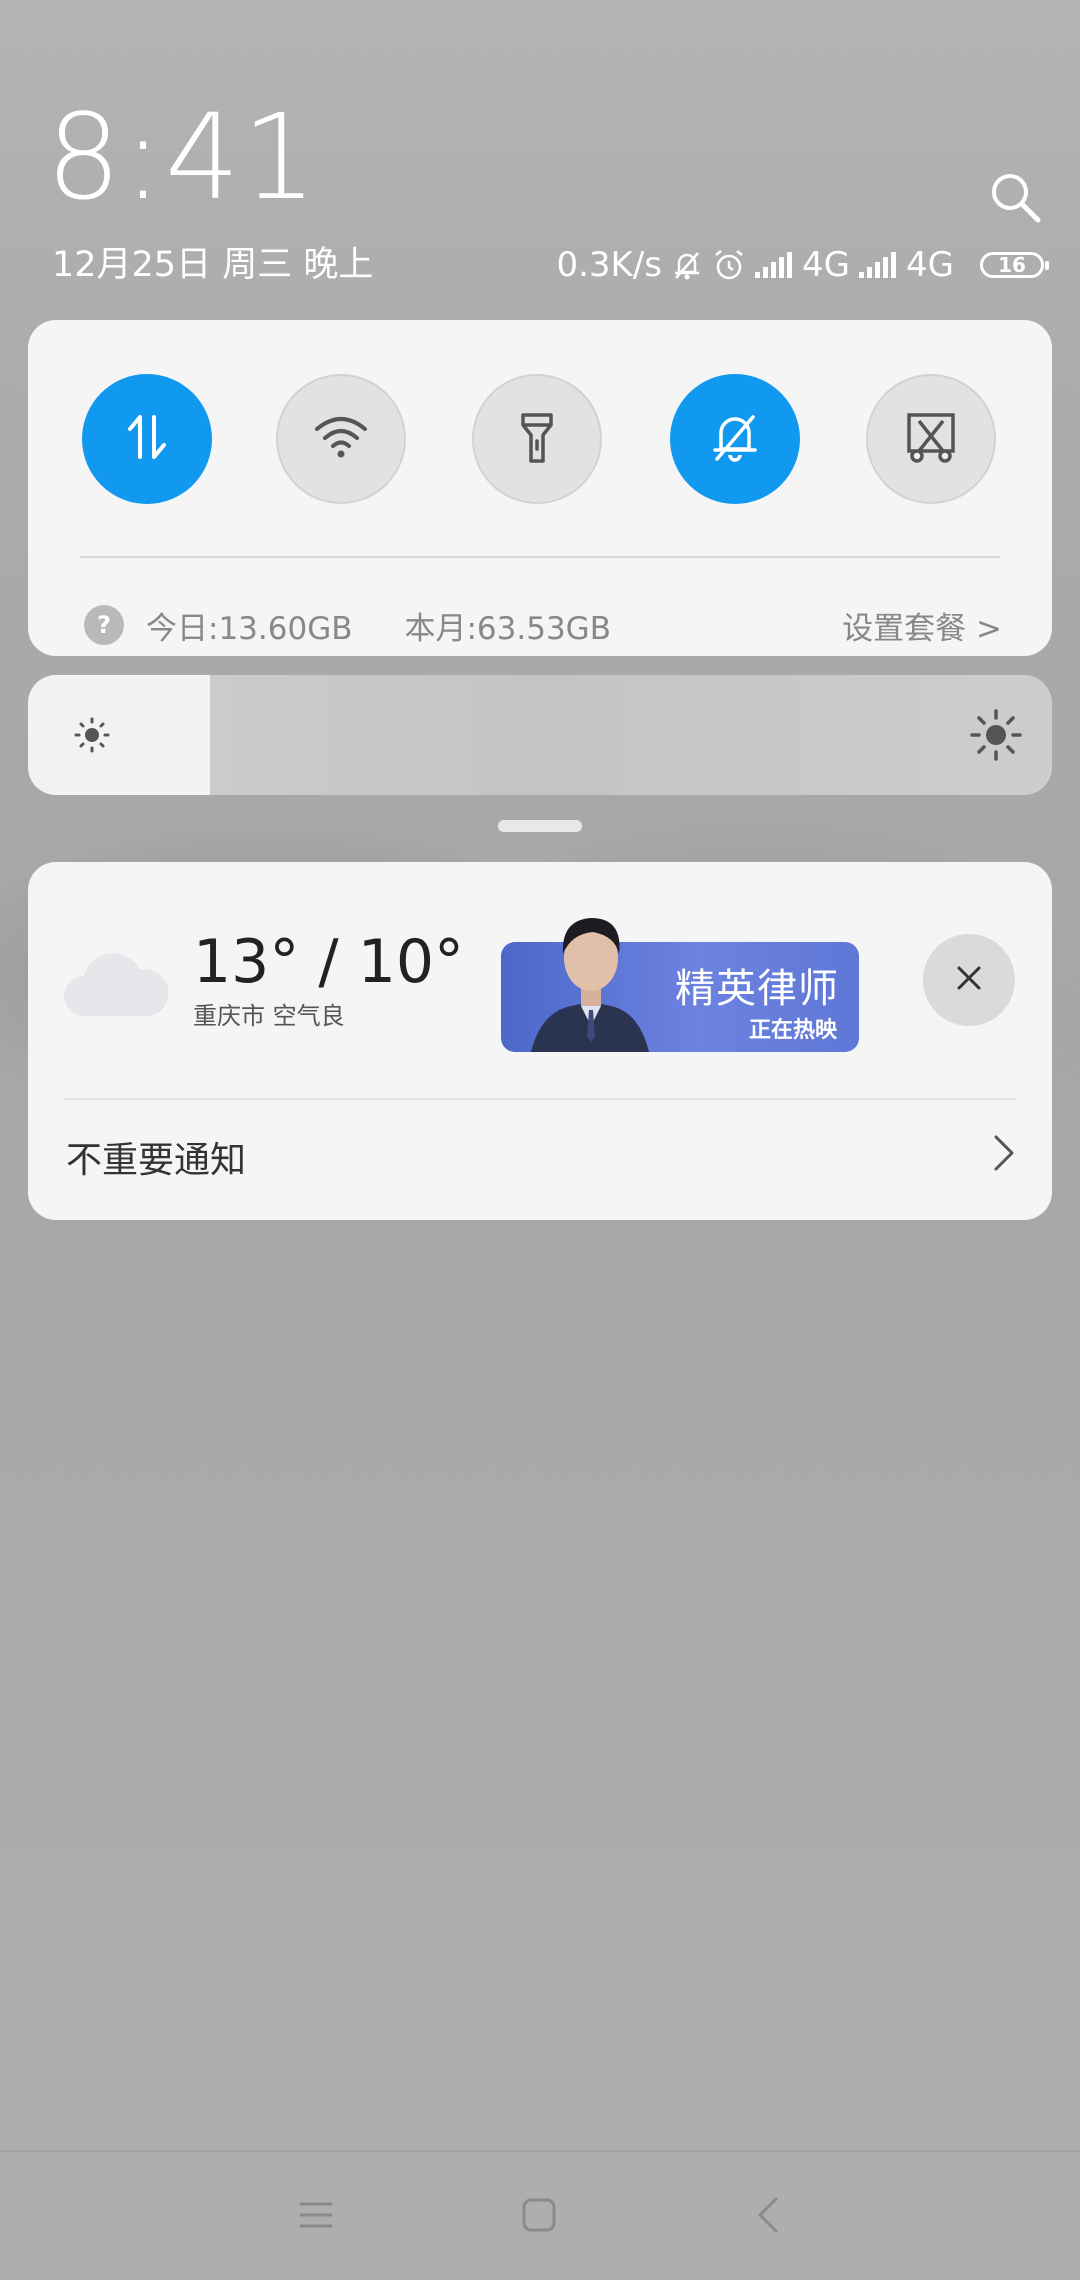  I want to click on status-bar: 0.3K/s 4G 4G 16, so click(802, 265).